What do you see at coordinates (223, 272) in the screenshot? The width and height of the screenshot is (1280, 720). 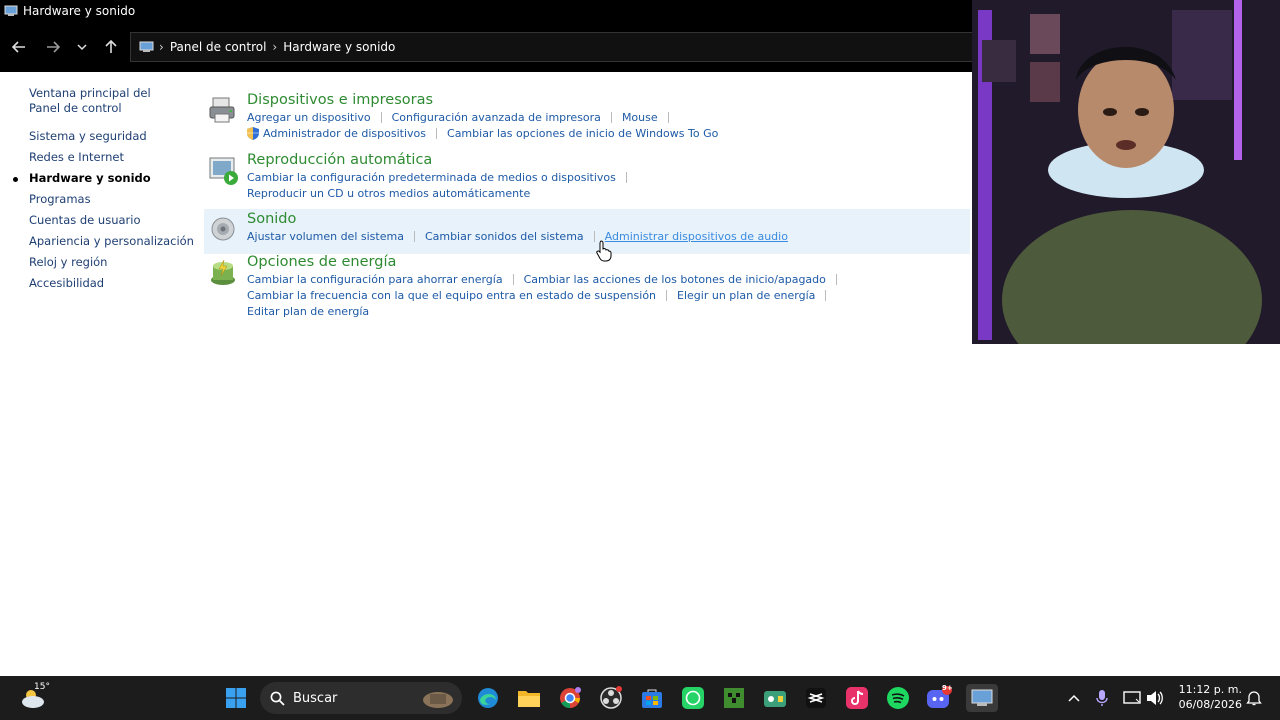 I see `power-options-icon` at bounding box center [223, 272].